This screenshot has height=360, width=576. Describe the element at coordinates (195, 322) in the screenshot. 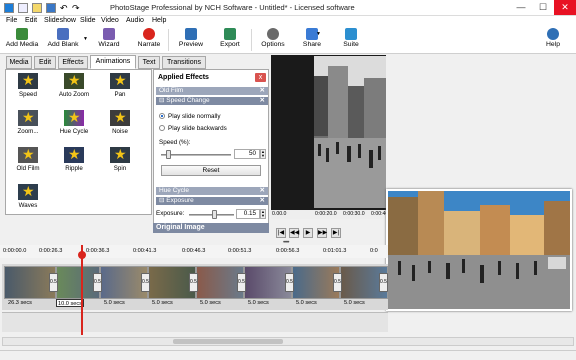

I see `audio-track` at that location.